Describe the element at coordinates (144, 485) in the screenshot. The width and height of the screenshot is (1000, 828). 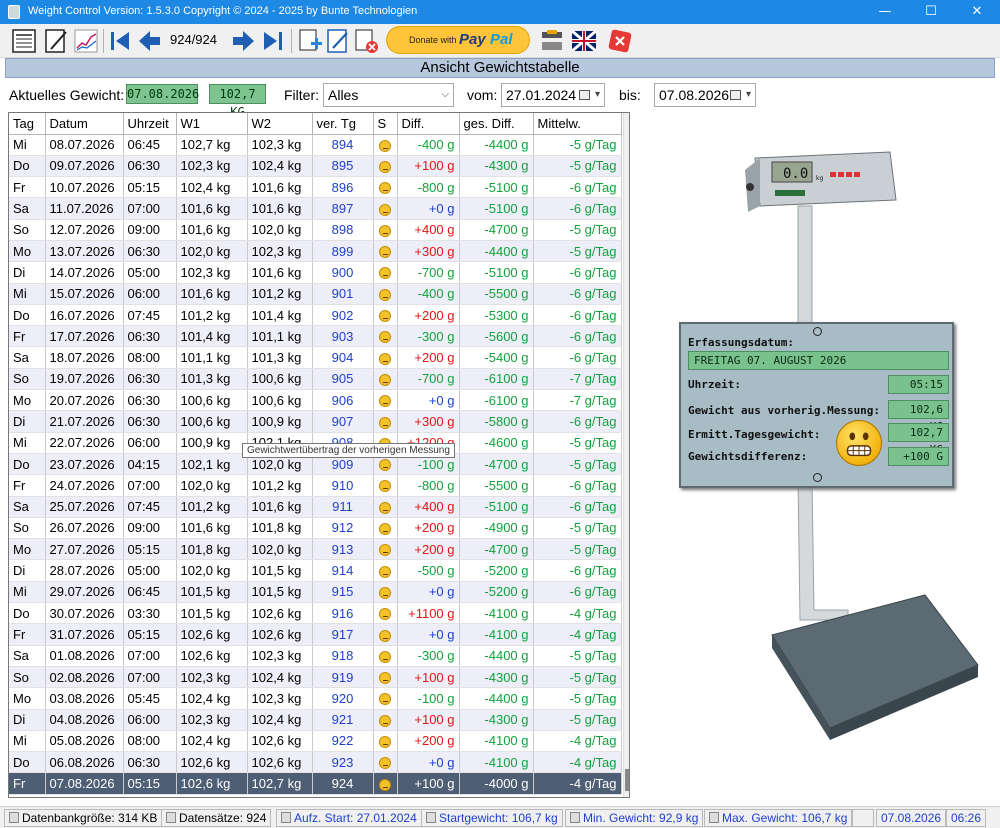
I see `cell-time-text: 07:00` at that location.